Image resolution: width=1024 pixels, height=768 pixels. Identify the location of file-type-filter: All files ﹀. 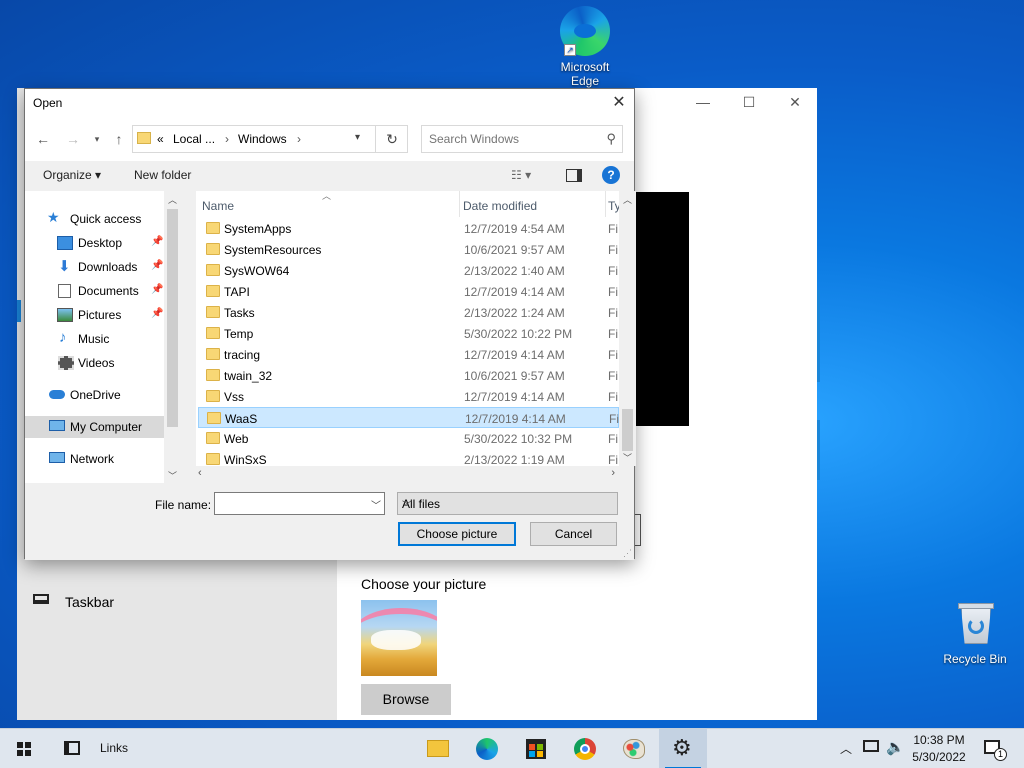
(507, 503).